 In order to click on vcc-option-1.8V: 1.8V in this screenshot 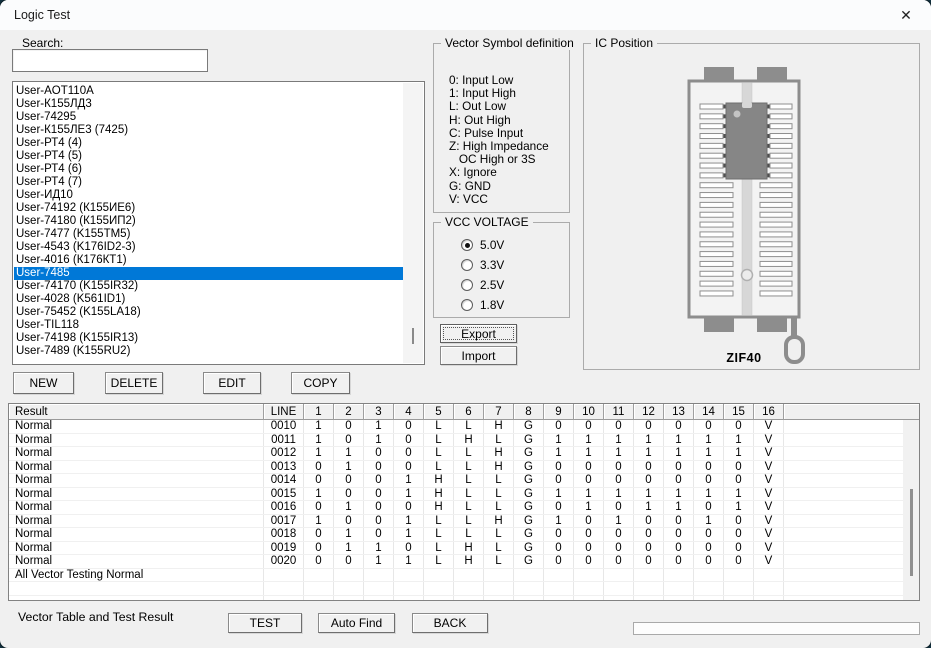, I will do `click(482, 305)`.